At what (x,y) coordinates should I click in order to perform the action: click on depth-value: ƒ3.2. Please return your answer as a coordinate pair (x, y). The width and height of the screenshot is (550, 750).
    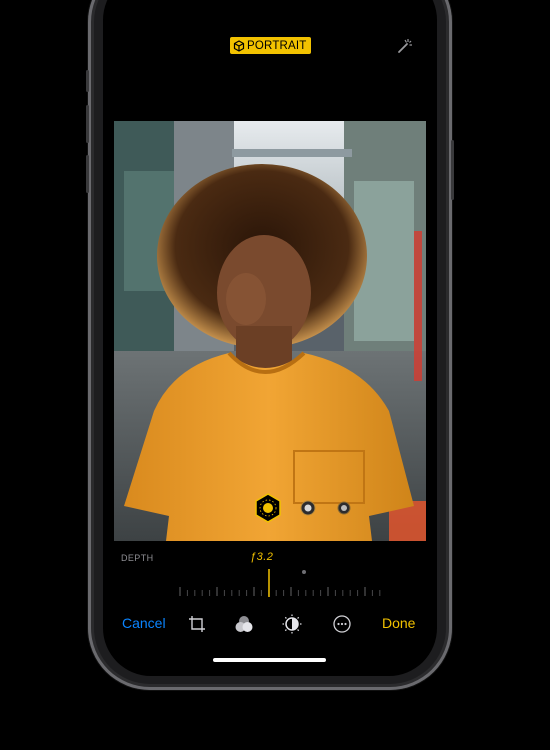
    Looking at the image, I should click on (262, 557).